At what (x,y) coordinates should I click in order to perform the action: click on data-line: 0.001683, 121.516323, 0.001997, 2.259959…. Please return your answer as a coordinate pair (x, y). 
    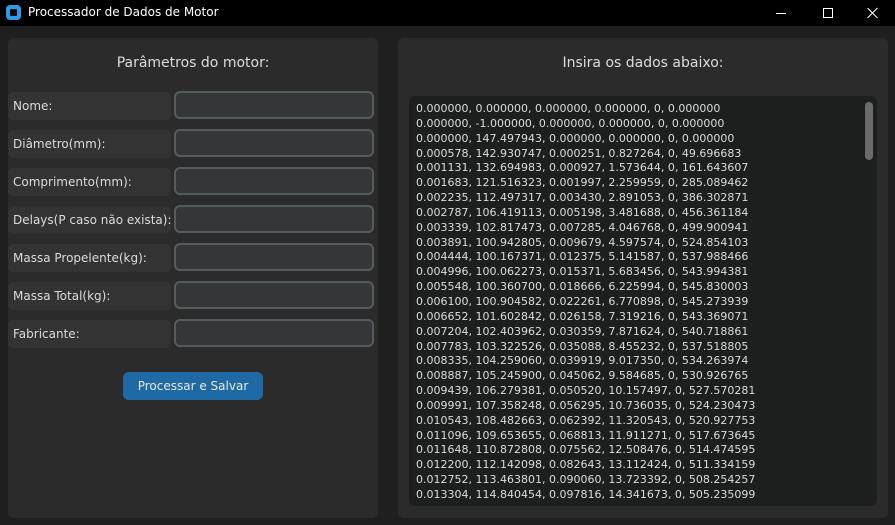
    Looking at the image, I should click on (582, 183).